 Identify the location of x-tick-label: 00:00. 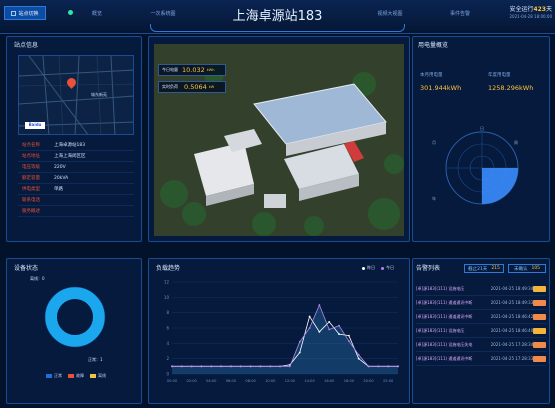
(172, 381).